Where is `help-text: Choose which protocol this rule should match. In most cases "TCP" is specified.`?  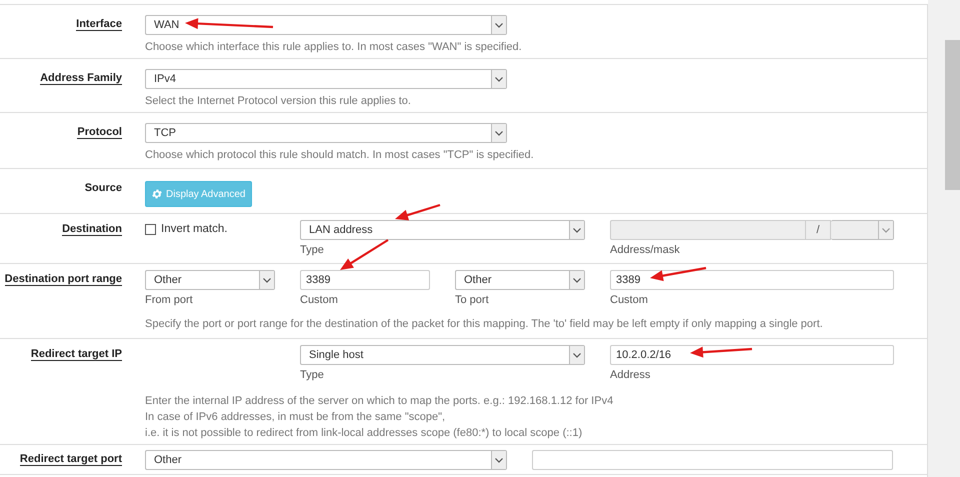 help-text: Choose which protocol this rule should match. In most cases "TCP" is specified. is located at coordinates (340, 155).